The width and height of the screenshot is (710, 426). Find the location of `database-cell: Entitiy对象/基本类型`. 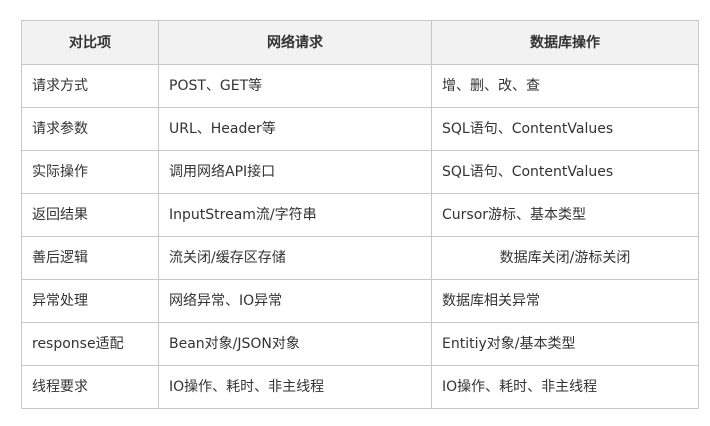

database-cell: Entitiy对象/基本类型 is located at coordinates (565, 344).